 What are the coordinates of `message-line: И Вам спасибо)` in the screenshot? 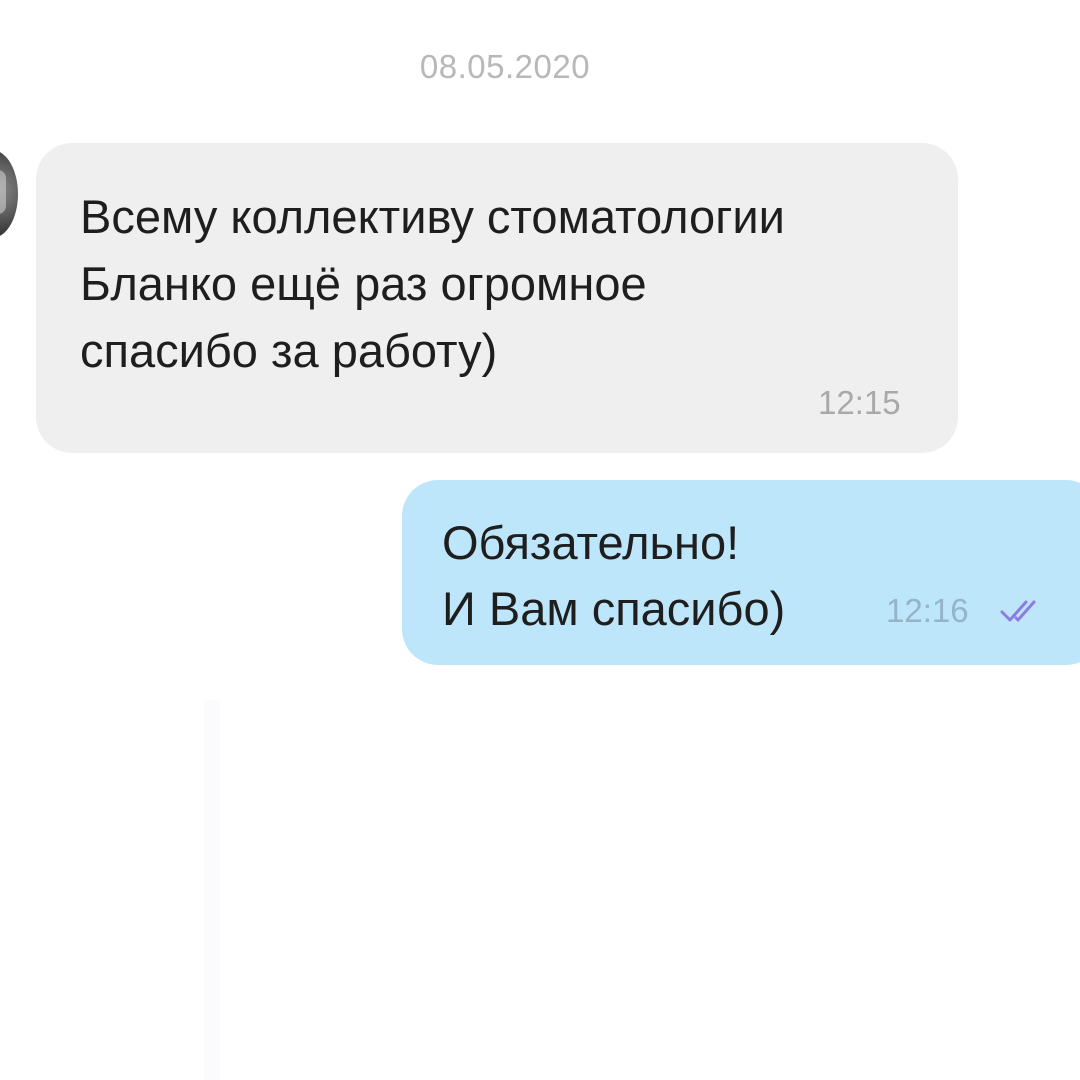 It's located at (614, 608).